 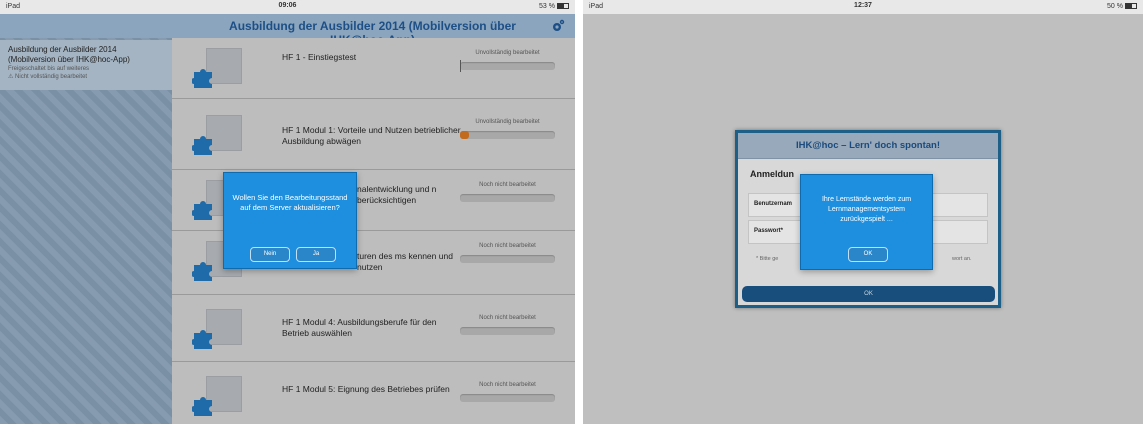 I want to click on course-title-line2: (Mobilversion über IHK@hoc-App), so click(x=69, y=59).